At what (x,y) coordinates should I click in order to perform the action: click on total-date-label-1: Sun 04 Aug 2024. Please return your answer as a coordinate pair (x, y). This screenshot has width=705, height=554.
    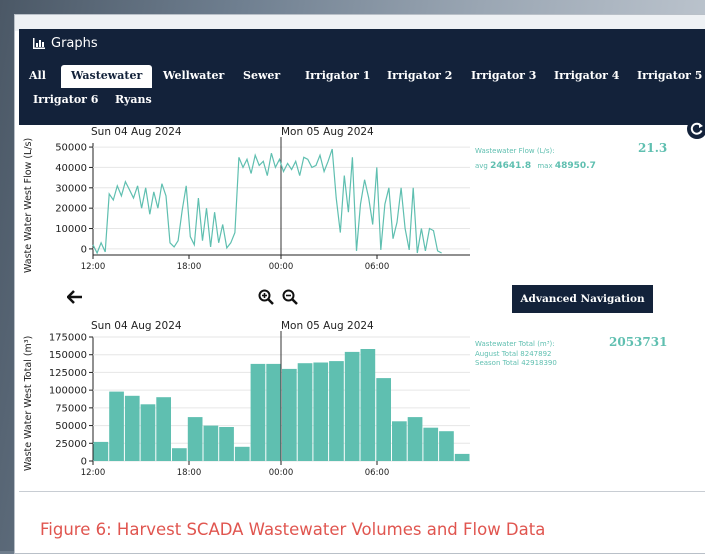
    Looking at the image, I should click on (136, 326).